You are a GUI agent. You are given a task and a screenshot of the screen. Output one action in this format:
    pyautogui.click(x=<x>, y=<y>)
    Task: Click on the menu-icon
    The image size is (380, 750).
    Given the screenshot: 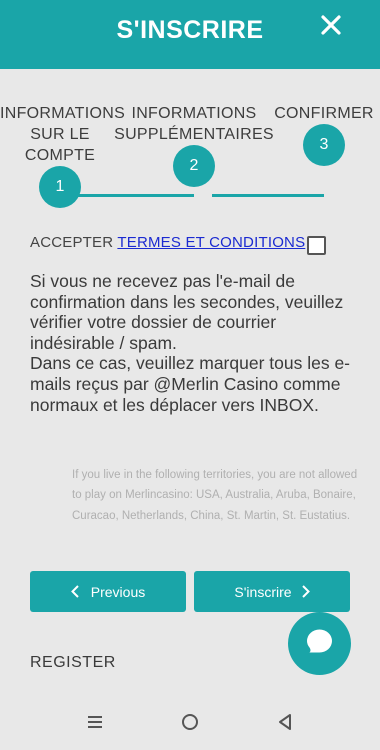 What is the action you would take?
    pyautogui.click(x=95, y=722)
    